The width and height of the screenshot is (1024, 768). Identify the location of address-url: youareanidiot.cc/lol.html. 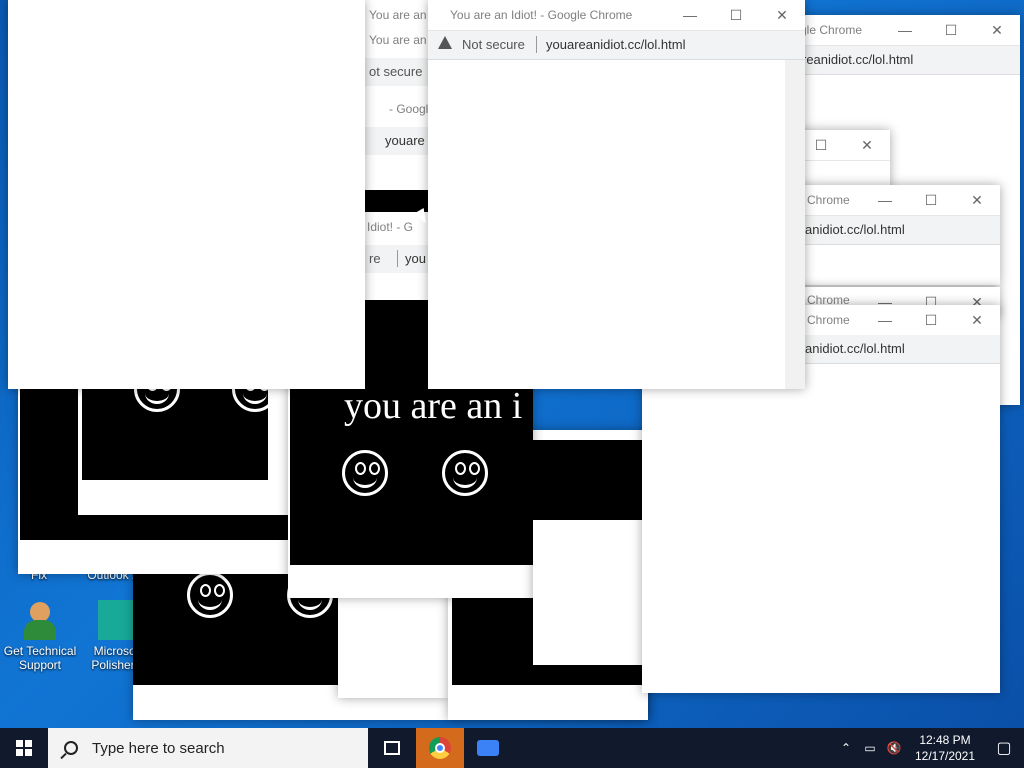
(615, 44).